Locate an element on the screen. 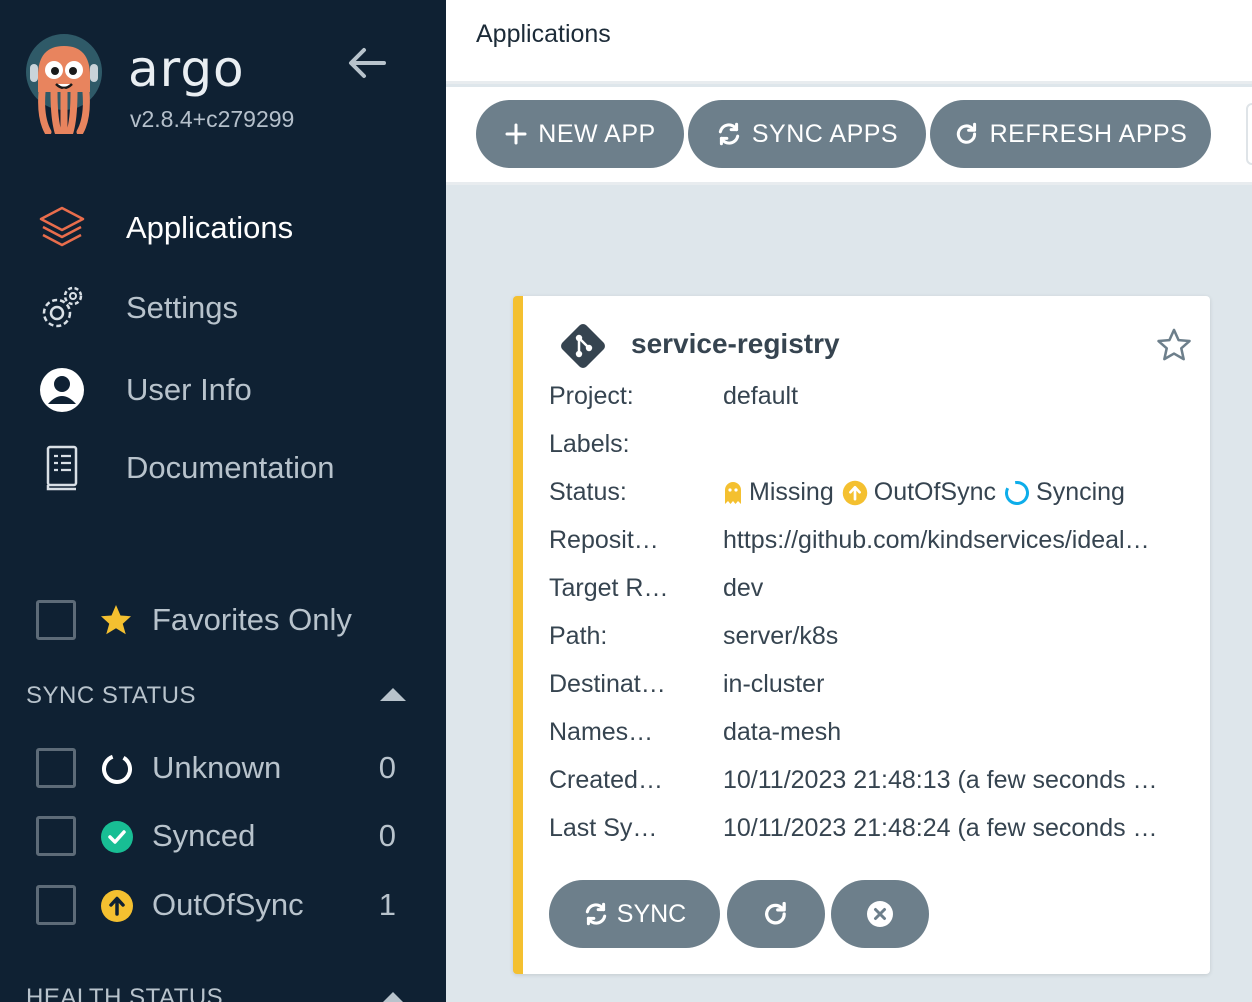 This screenshot has width=1252, height=1002. spinner-icon is located at coordinates (1017, 492).